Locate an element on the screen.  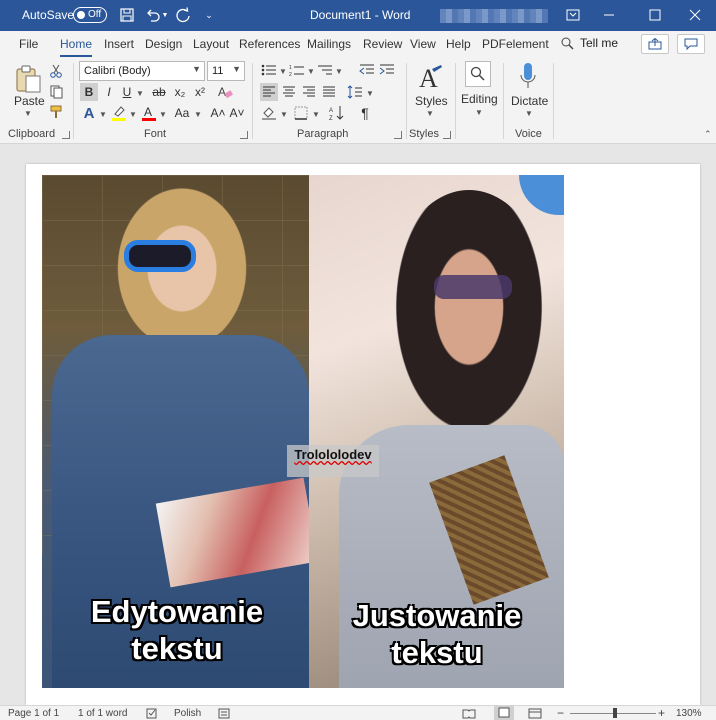
styles-launcher-icon is located at coordinates (447, 135).